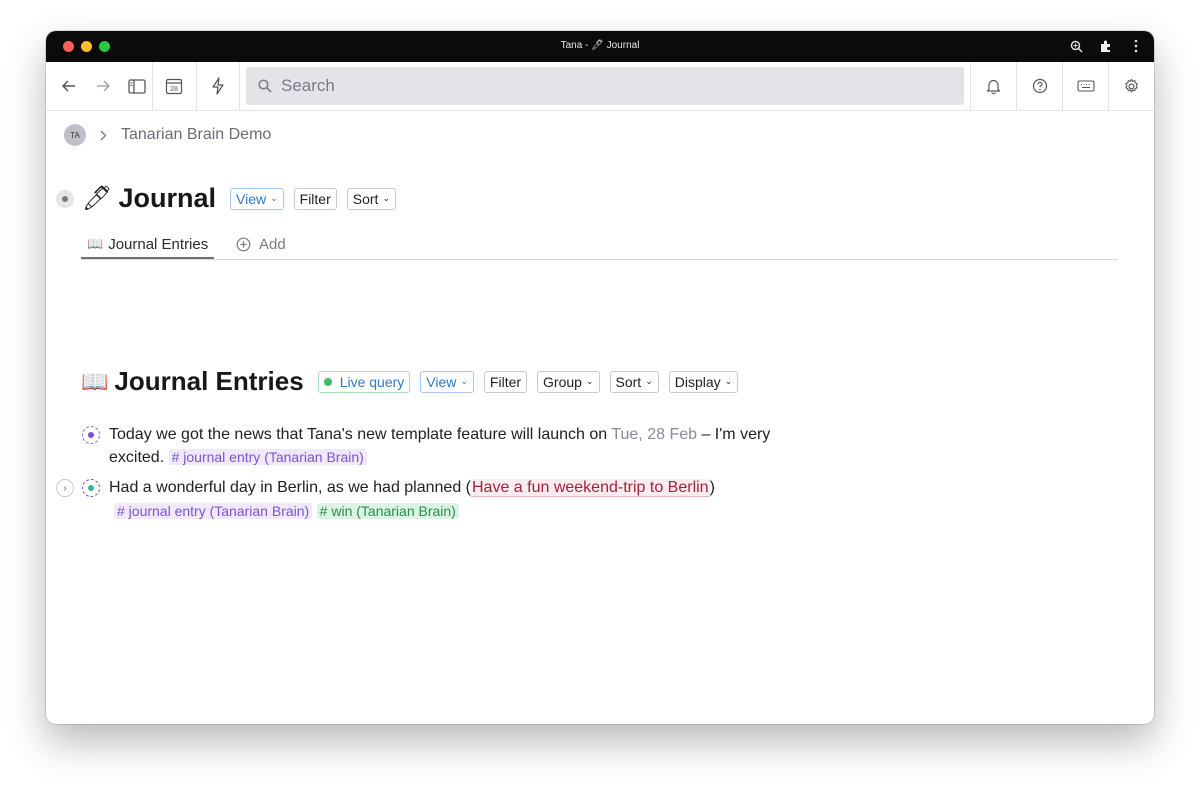  What do you see at coordinates (272, 244) in the screenshot?
I see `add-tab-label: Add` at bounding box center [272, 244].